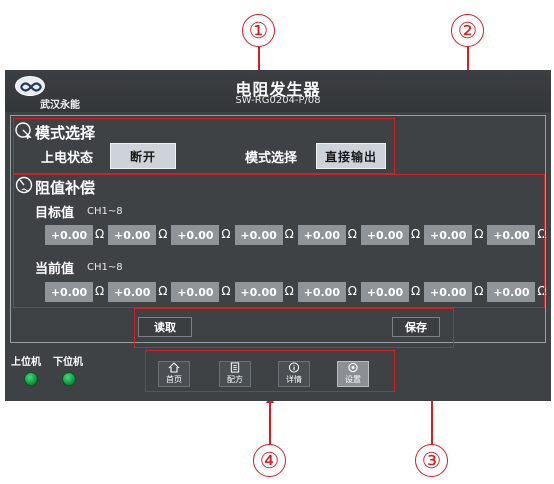 This screenshot has height=484, width=554. What do you see at coordinates (67, 158) in the screenshot?
I see `power-state-label: 上电状态` at bounding box center [67, 158].